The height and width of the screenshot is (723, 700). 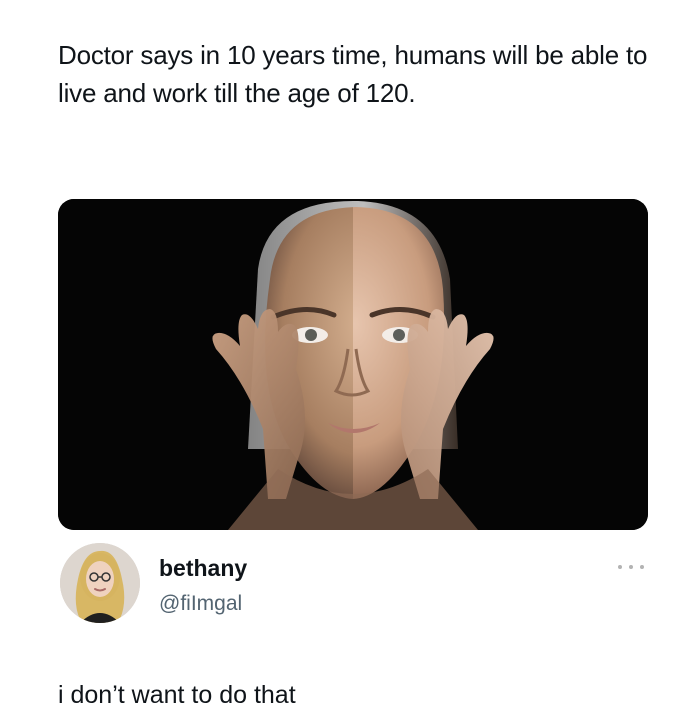 I want to click on reply-author-handle: @fiImgal, so click(x=200, y=604).